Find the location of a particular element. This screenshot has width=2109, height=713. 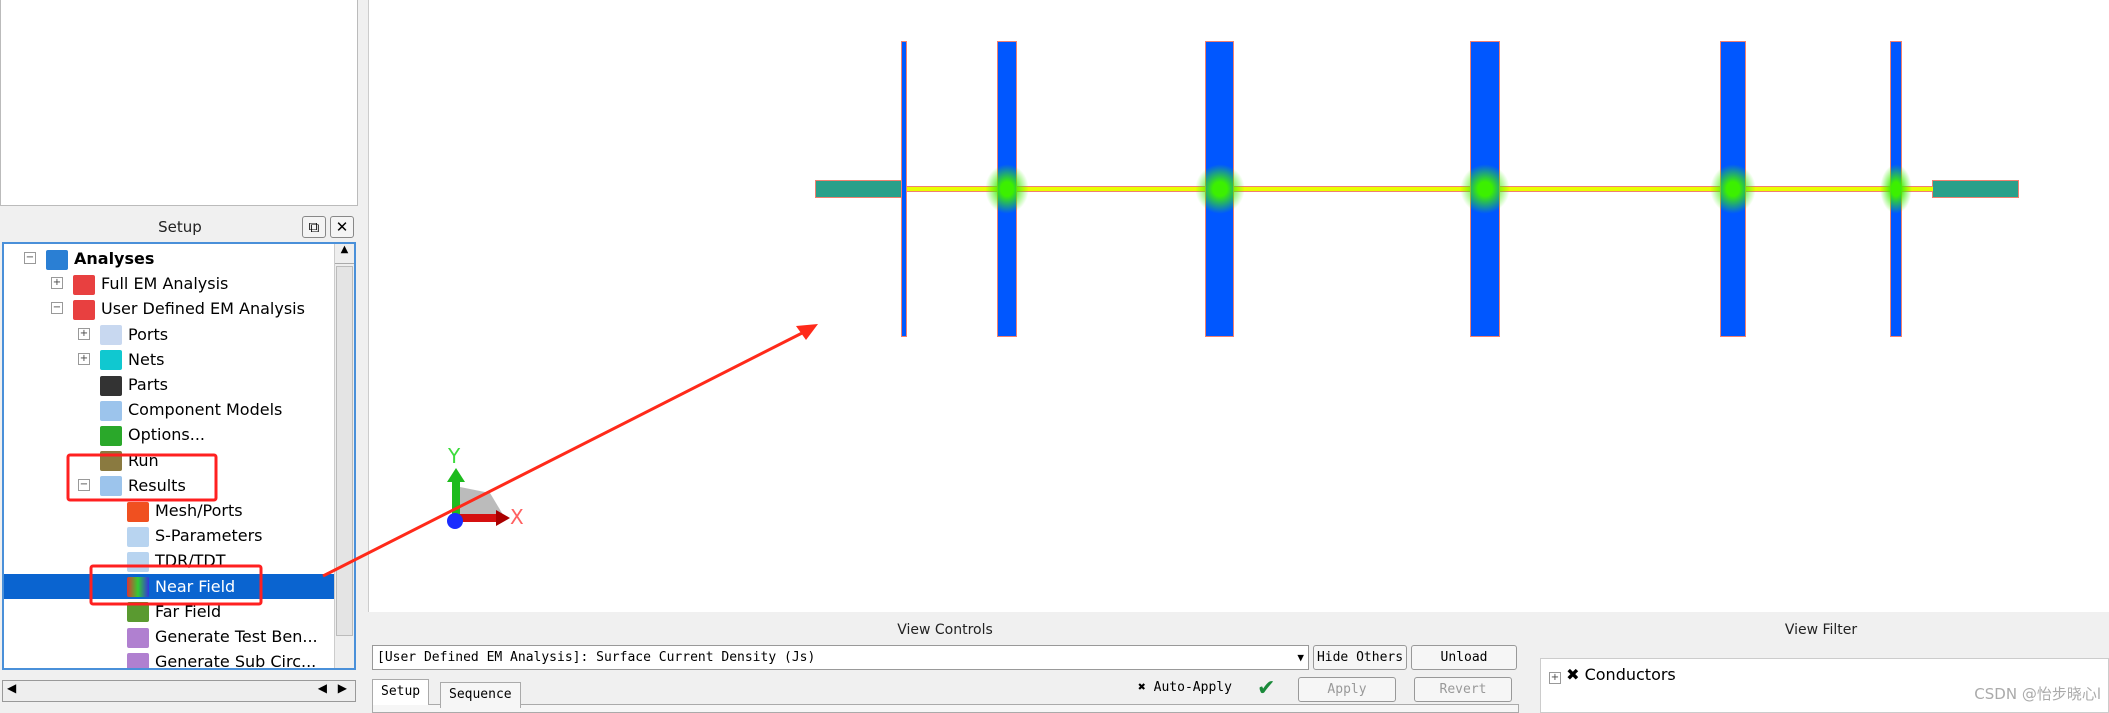

highlight-box-near-field is located at coordinates (176, 585).